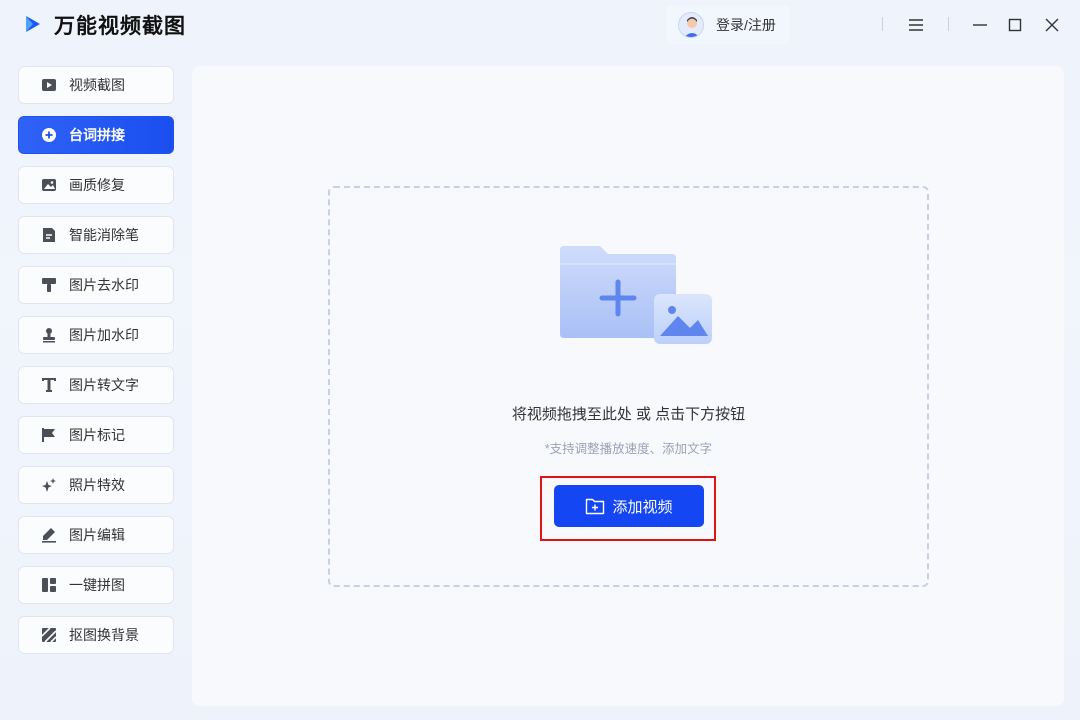 Image resolution: width=1080 pixels, height=720 pixels. What do you see at coordinates (49, 385) in the screenshot?
I see `text-icon` at bounding box center [49, 385].